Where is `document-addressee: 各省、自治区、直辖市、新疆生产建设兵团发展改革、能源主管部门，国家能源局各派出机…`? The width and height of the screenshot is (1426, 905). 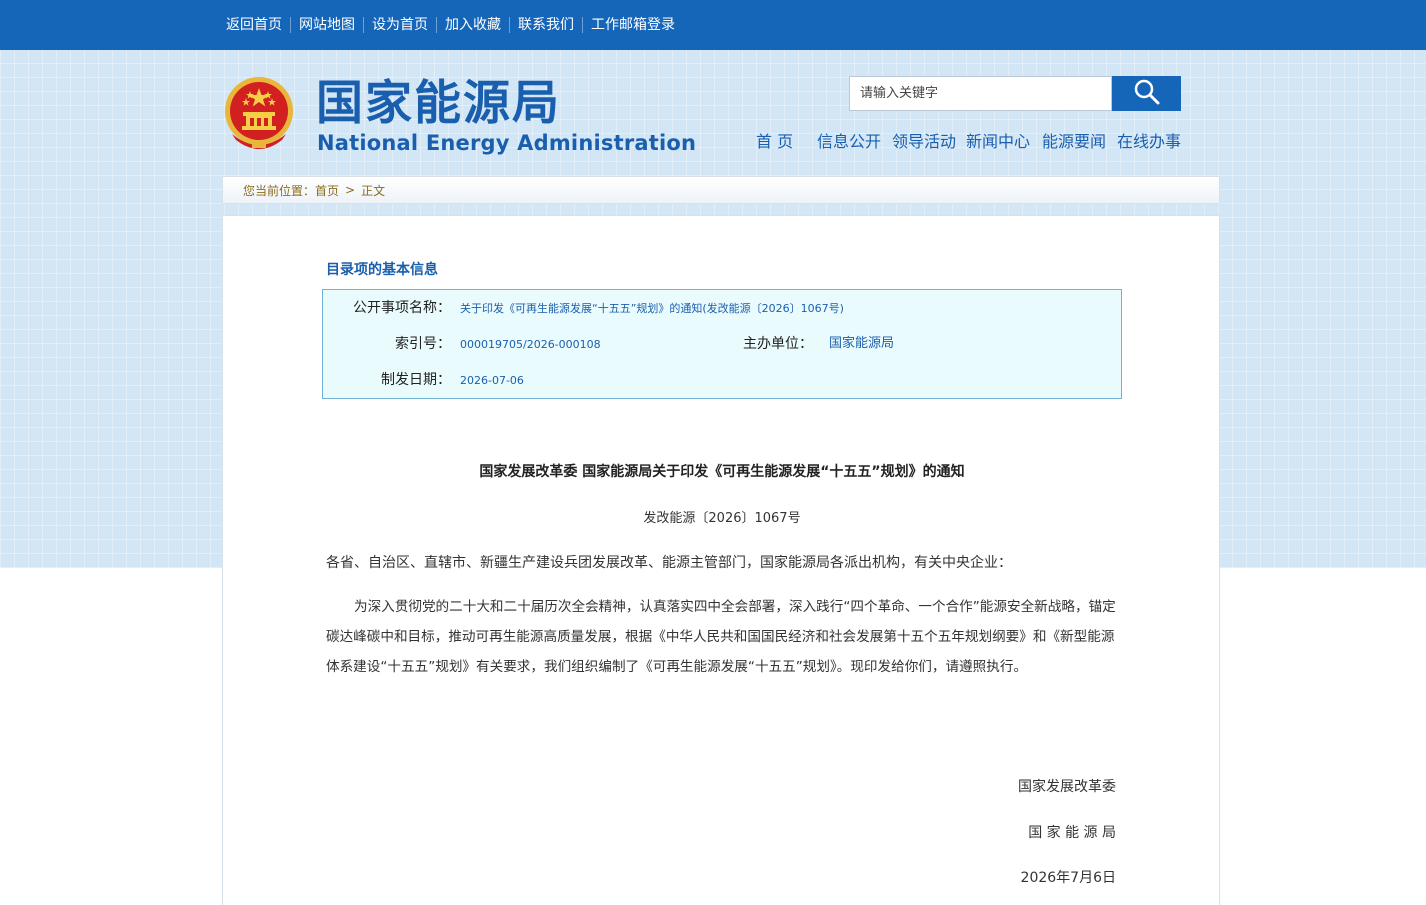
document-addressee: 各省、自治区、直辖市、新疆生产建设兵团发展改革、能源主管部门，国家能源局各派出机… is located at coordinates (669, 563).